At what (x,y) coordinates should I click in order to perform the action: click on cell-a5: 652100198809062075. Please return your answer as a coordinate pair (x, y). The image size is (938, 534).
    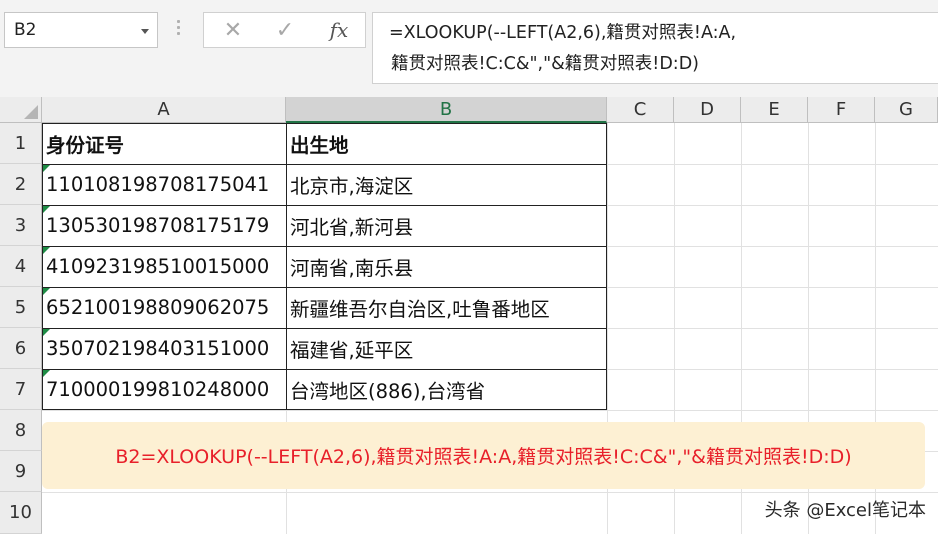
    Looking at the image, I should click on (164, 307).